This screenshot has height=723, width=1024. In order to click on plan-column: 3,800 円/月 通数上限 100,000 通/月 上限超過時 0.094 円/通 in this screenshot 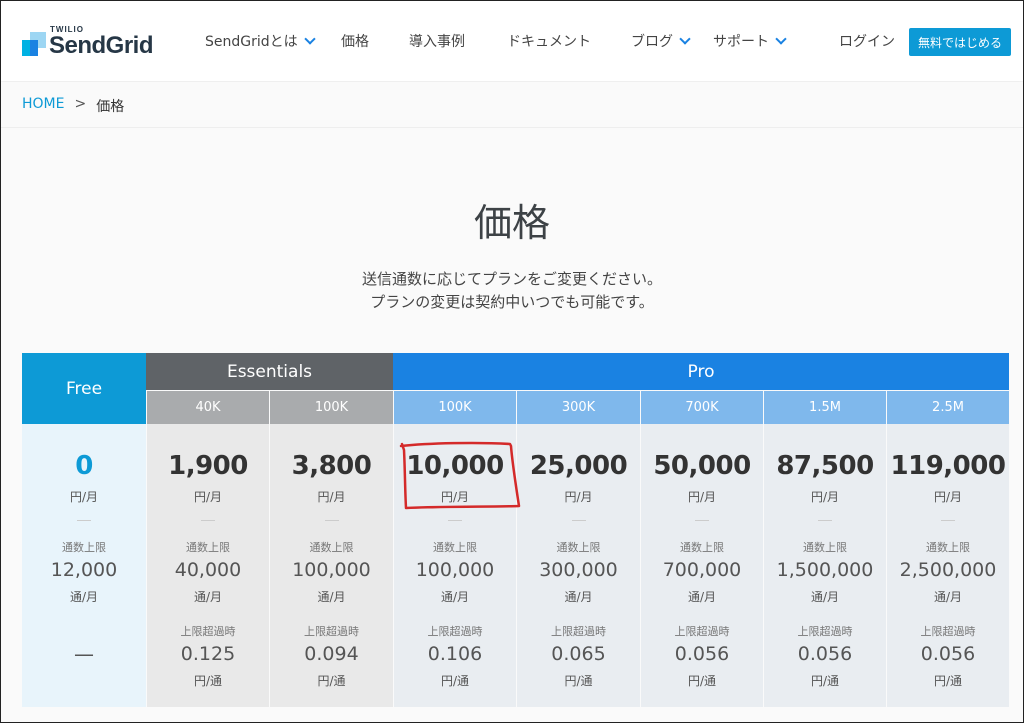, I will do `click(331, 565)`.